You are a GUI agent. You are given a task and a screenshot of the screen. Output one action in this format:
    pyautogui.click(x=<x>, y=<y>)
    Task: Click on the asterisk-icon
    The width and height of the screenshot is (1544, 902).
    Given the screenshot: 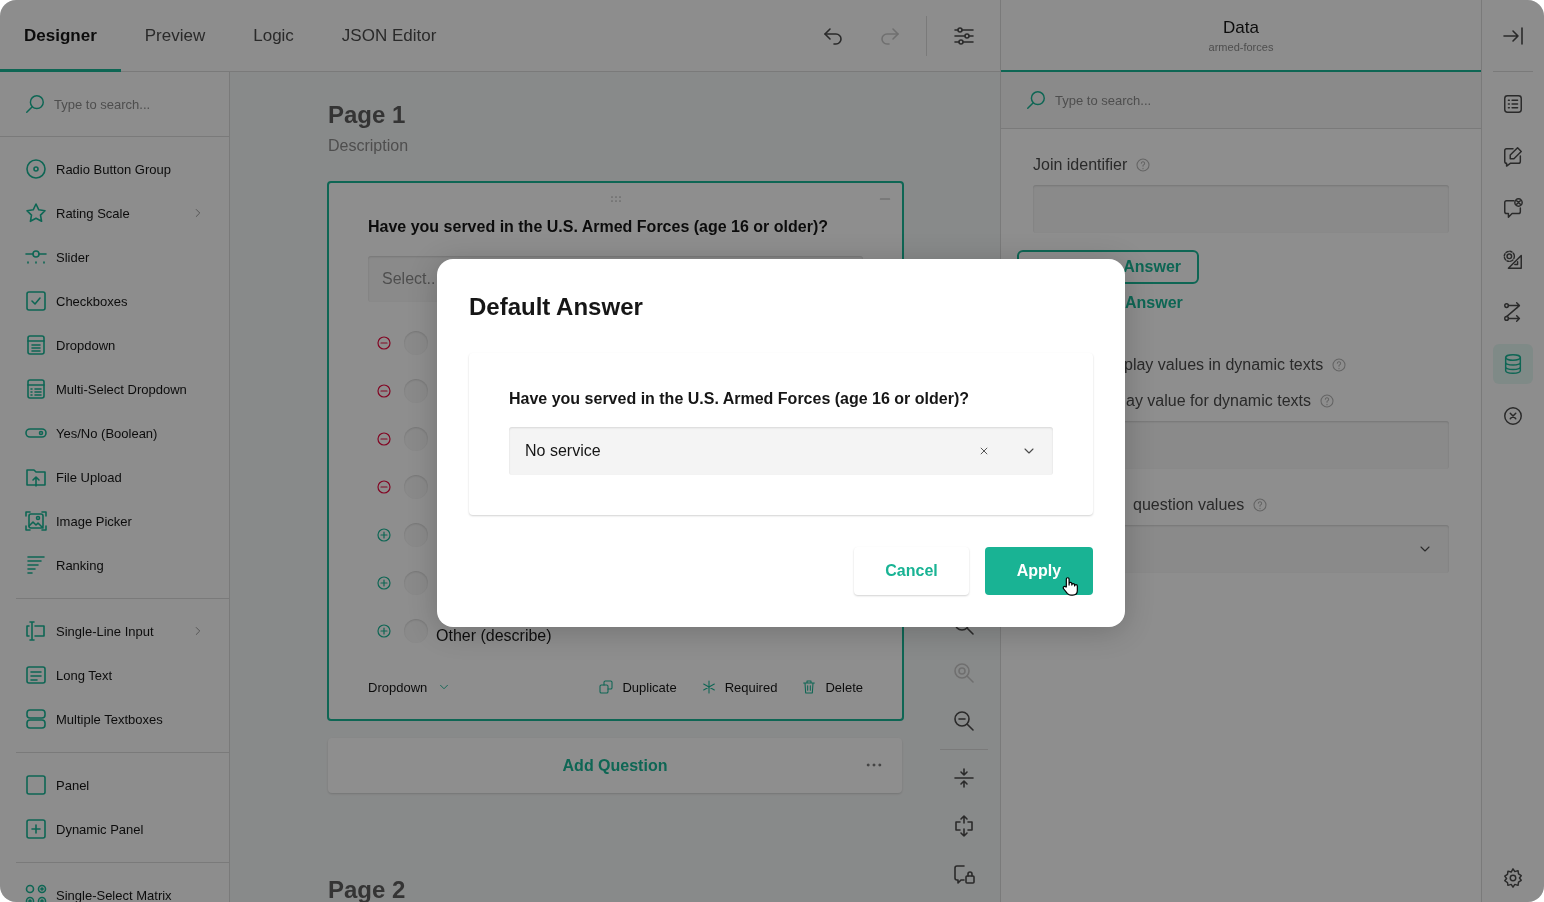 What is the action you would take?
    pyautogui.click(x=708, y=687)
    